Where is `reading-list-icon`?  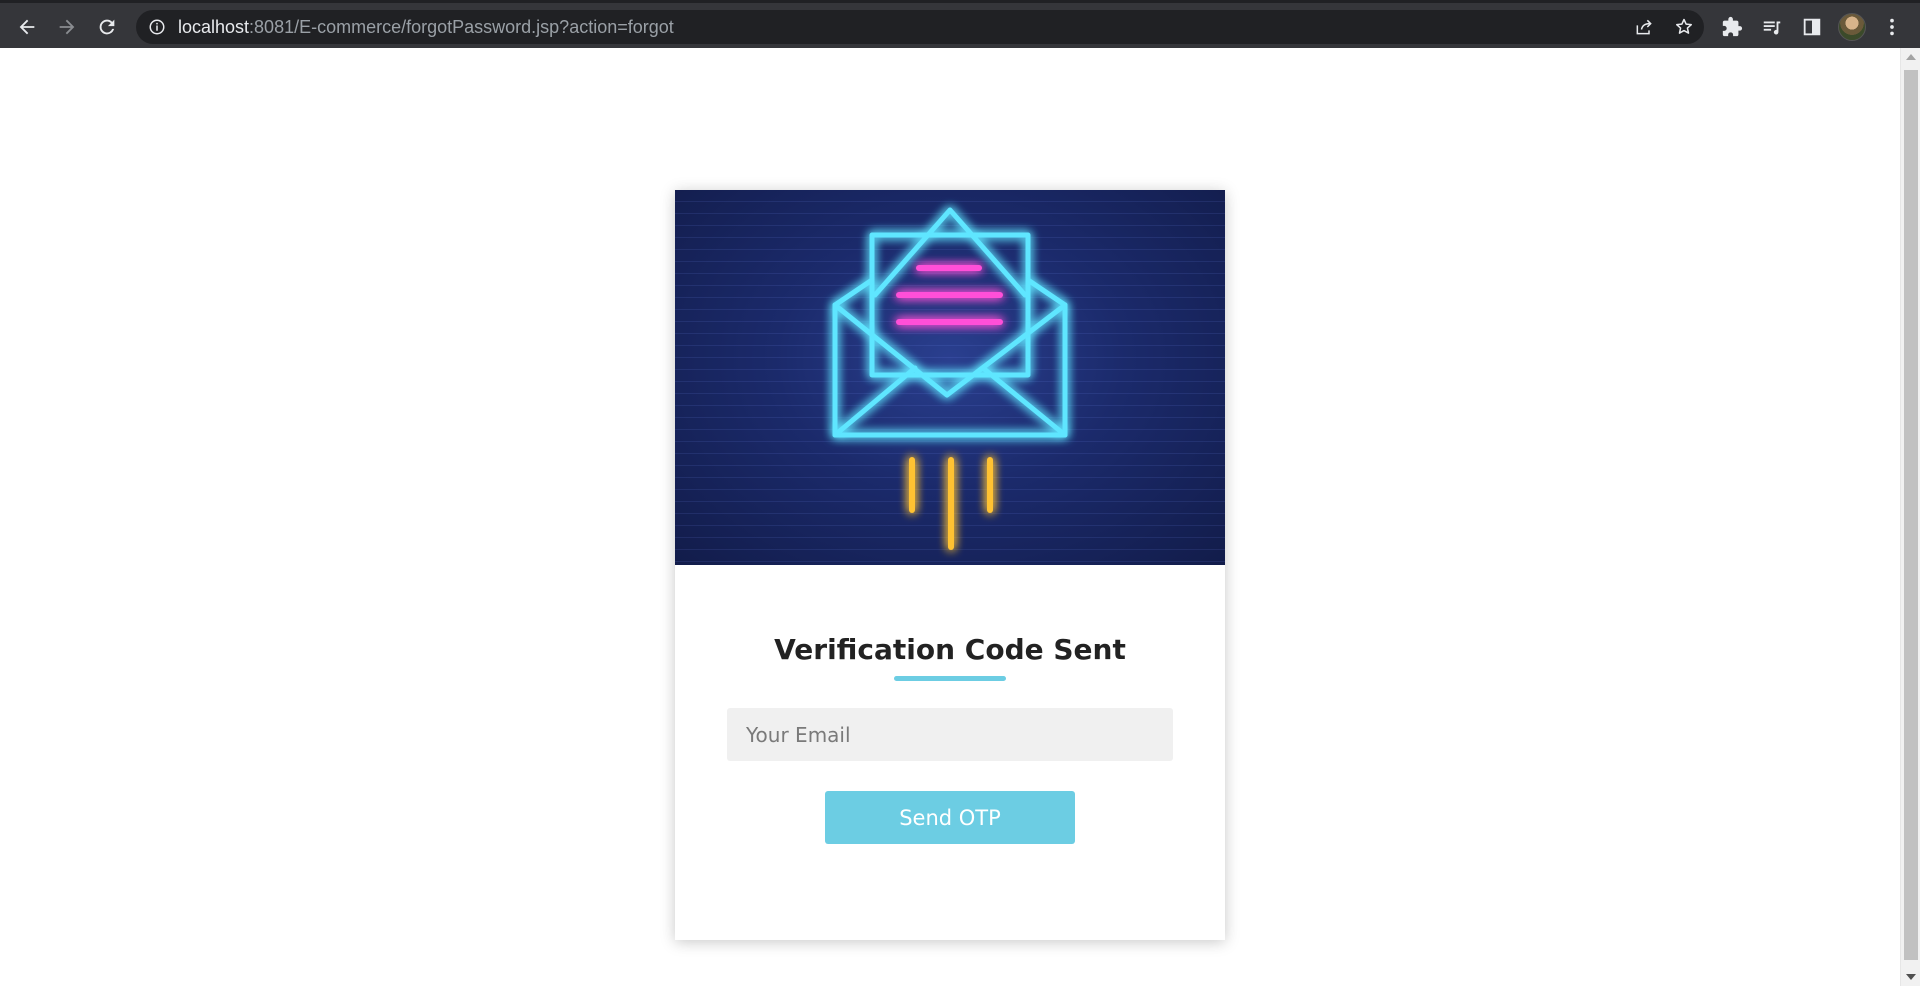 reading-list-icon is located at coordinates (1772, 28).